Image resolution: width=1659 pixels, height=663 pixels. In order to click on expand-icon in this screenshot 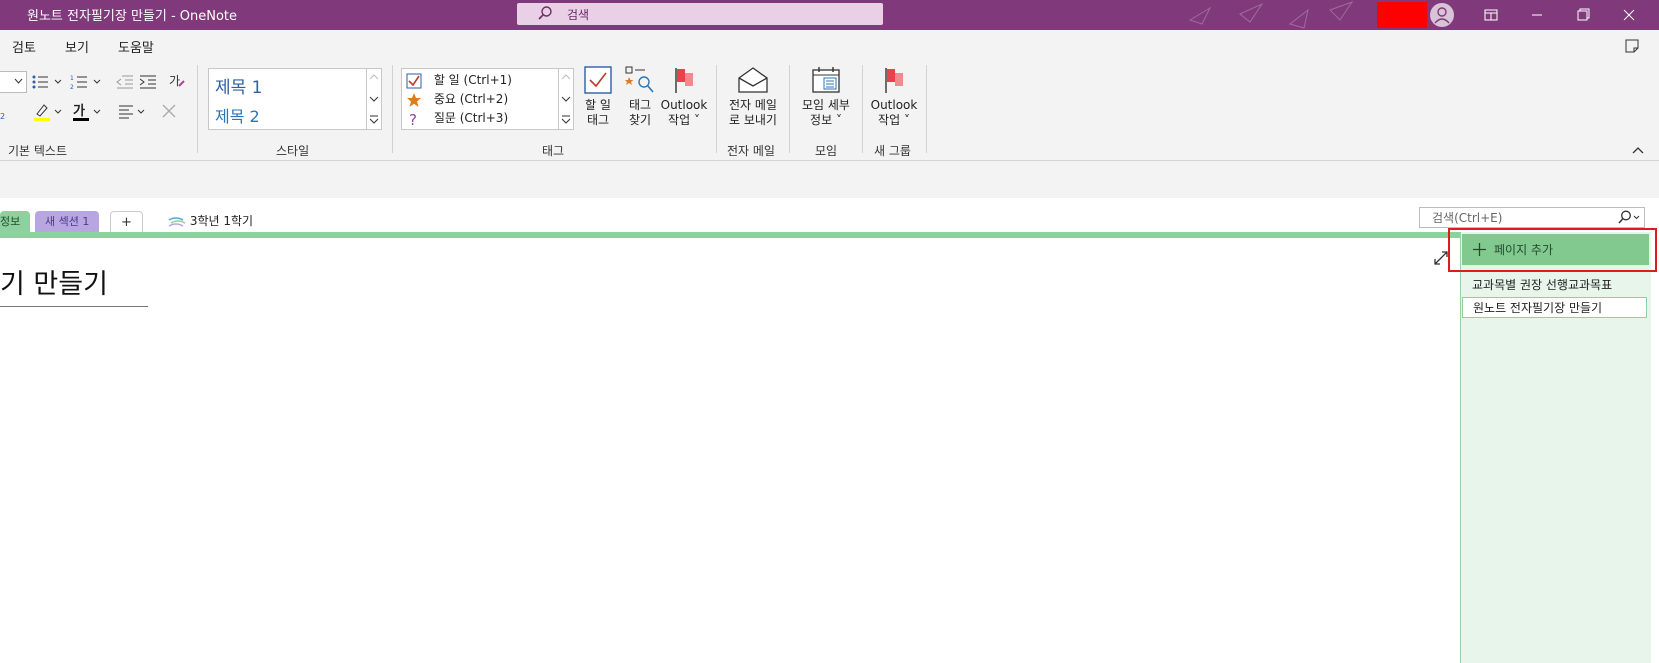, I will do `click(1441, 258)`.